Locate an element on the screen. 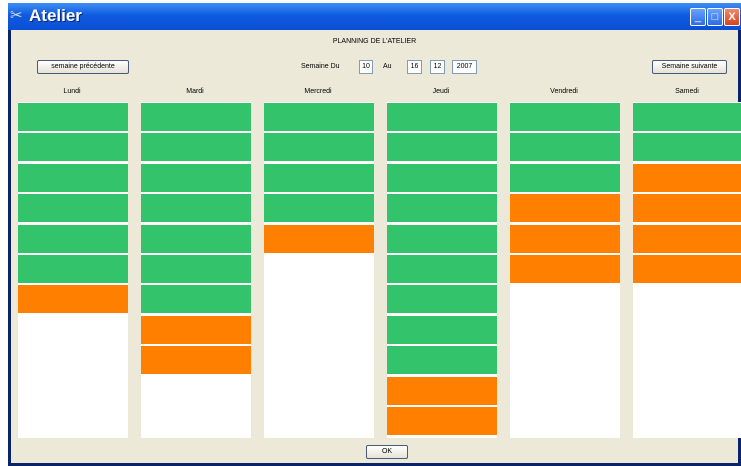 The width and height of the screenshot is (741, 466). day-column-jeudi: Jeudi is located at coordinates (441, 262).